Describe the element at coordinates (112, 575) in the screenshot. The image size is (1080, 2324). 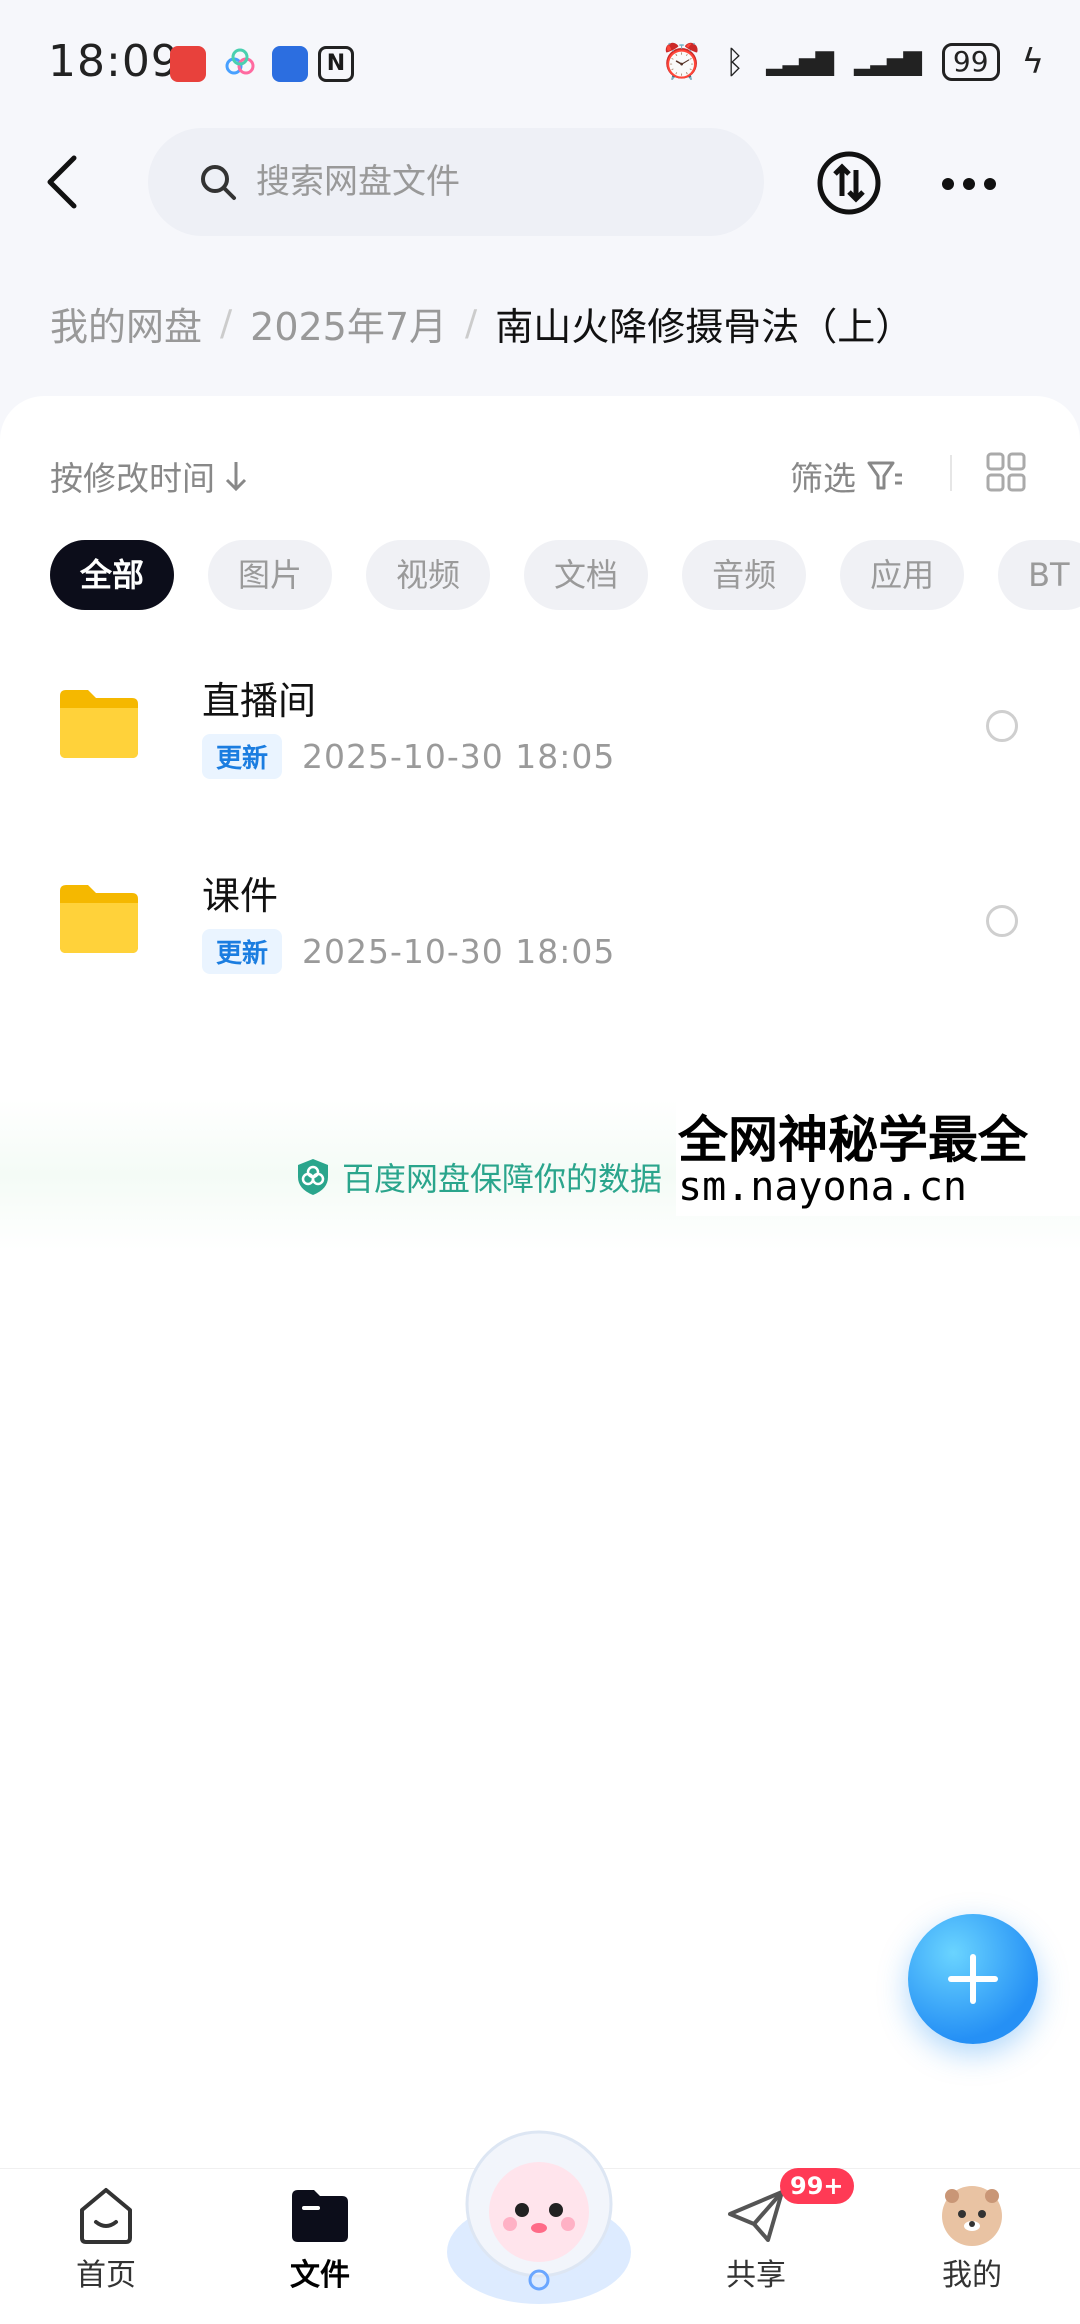
I see `chip-all: 全部` at that location.